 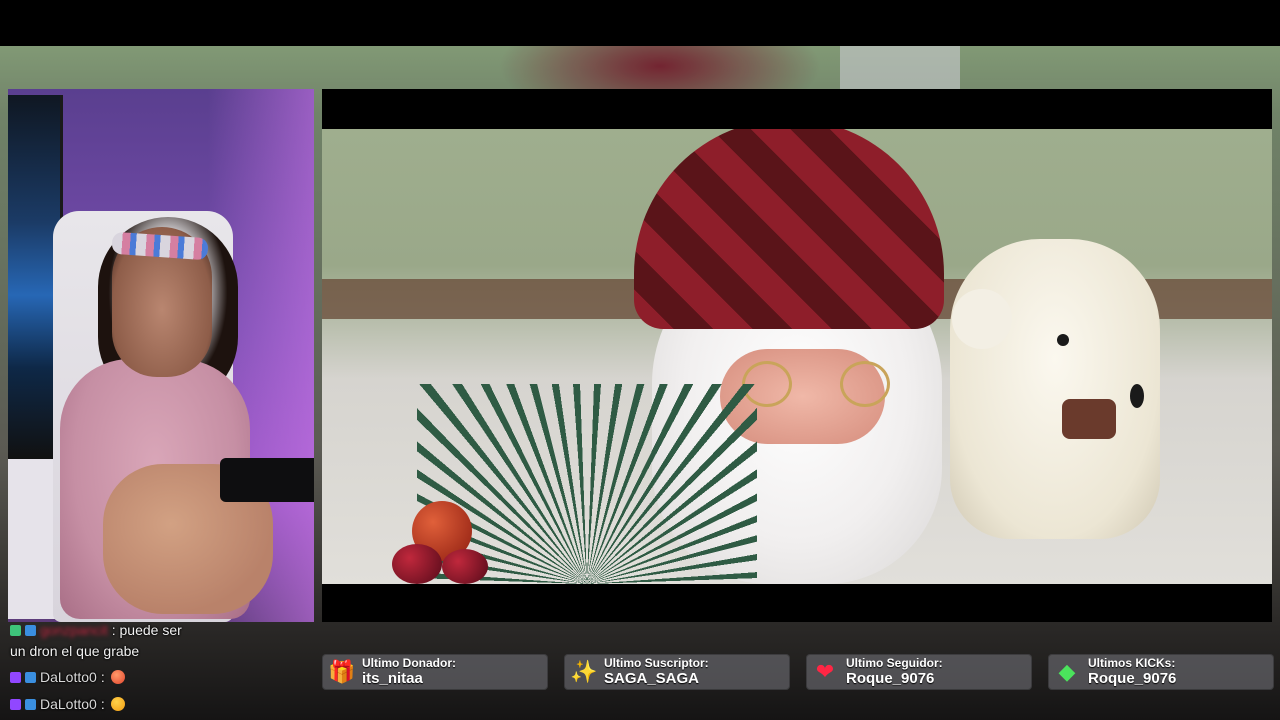 I want to click on last-kicks-label: Ultimos KICKs:, so click(x=1132, y=663).